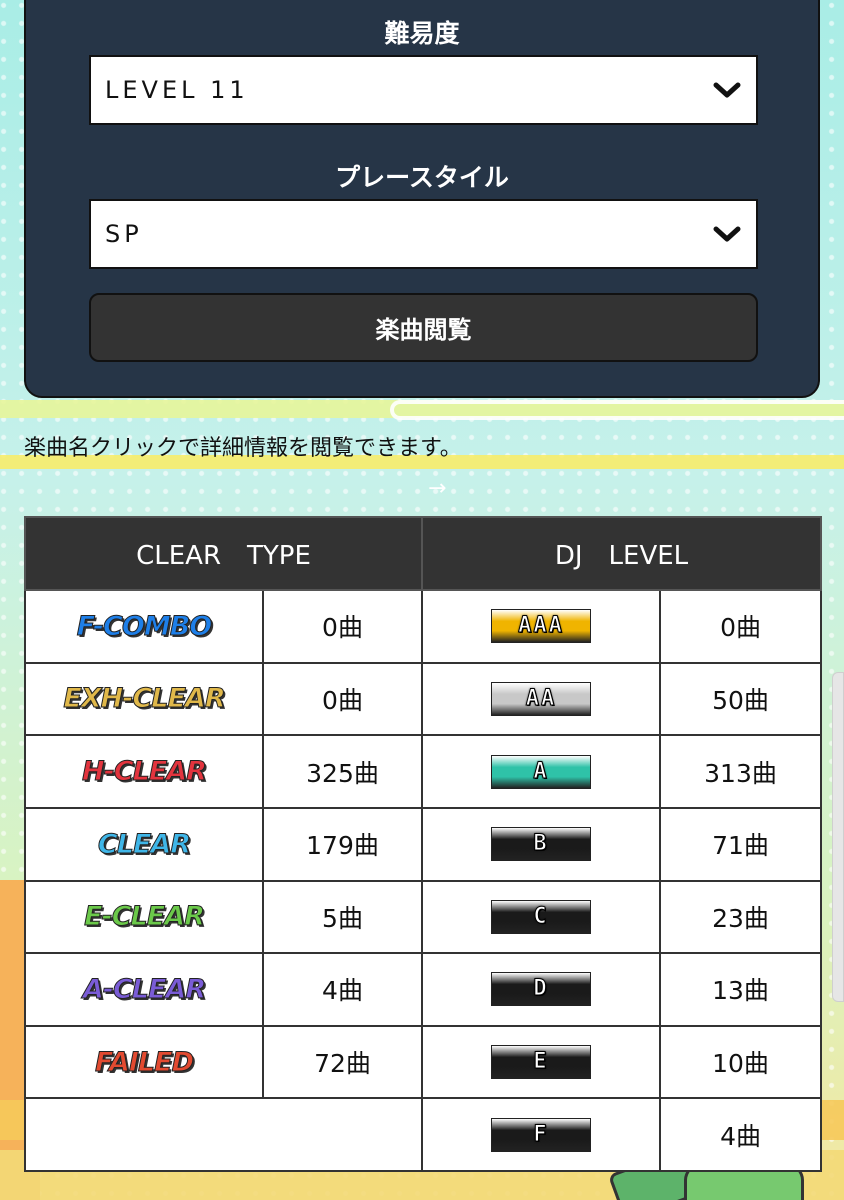 This screenshot has height=1200, width=844. I want to click on dj-level-count: 71曲, so click(741, 844).